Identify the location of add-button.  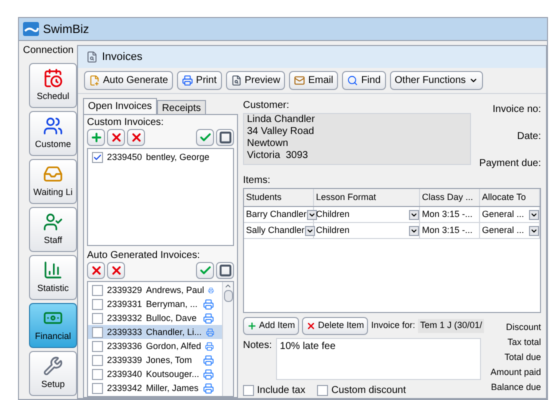
(96, 137).